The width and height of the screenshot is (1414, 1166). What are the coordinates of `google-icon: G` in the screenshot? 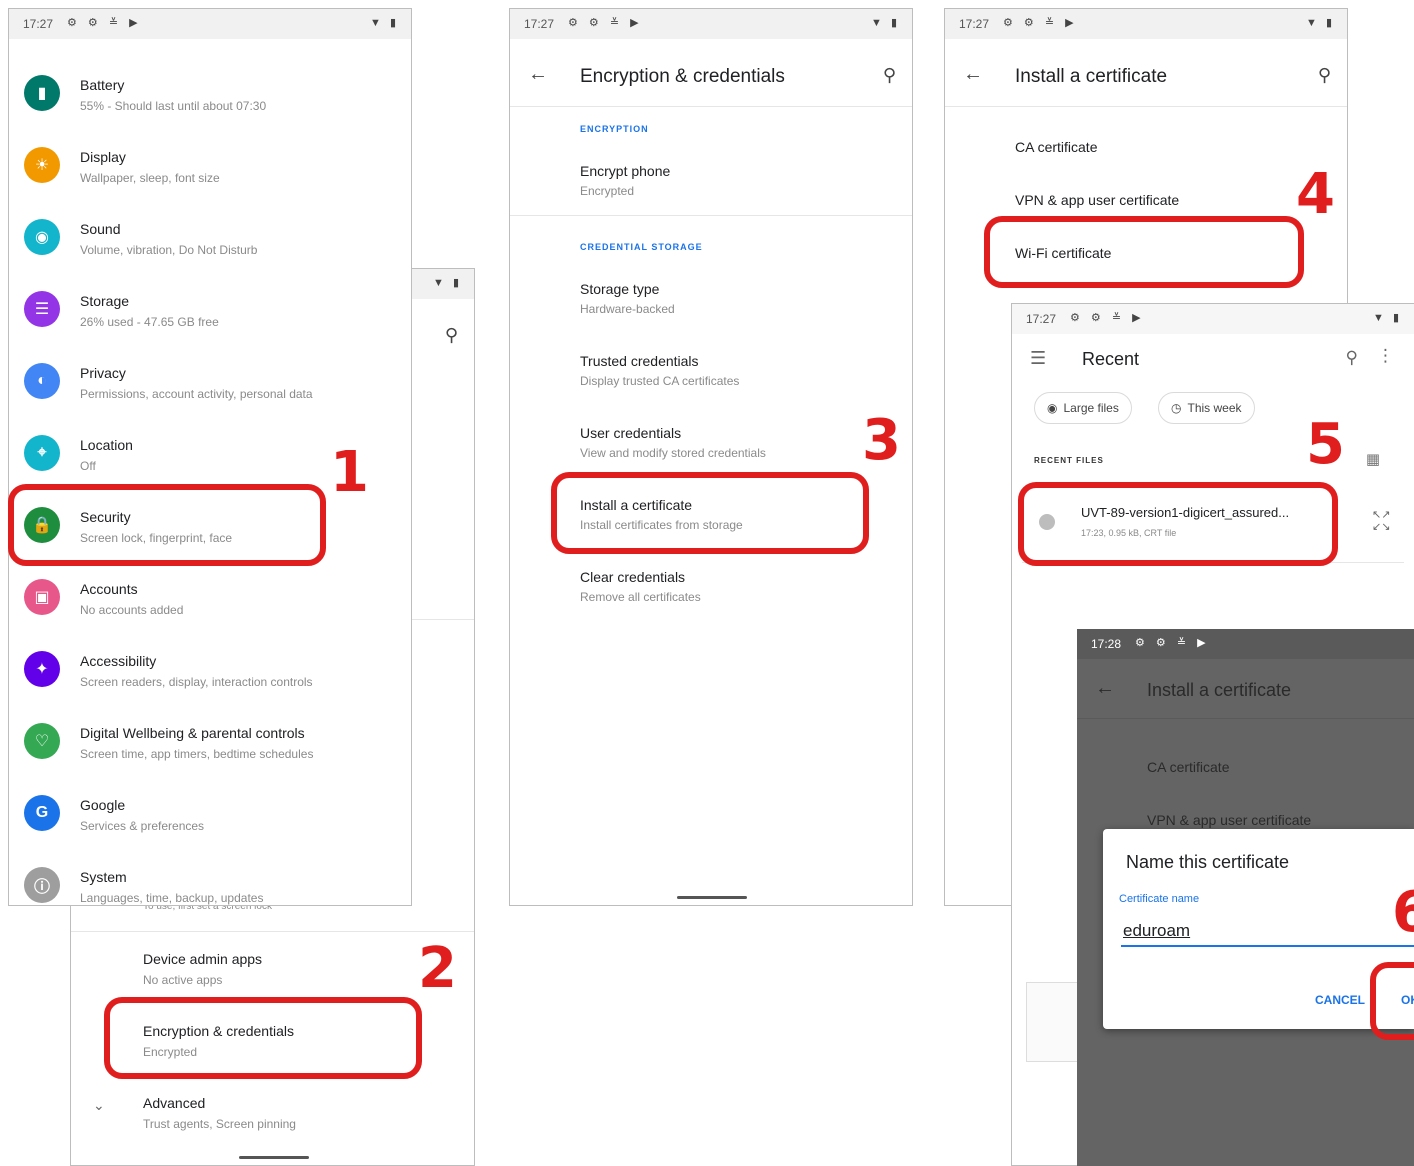 It's located at (42, 813).